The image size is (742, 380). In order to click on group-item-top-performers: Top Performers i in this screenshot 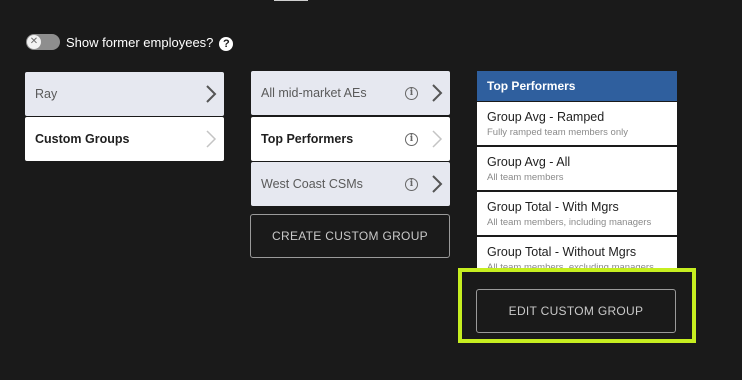, I will do `click(350, 139)`.